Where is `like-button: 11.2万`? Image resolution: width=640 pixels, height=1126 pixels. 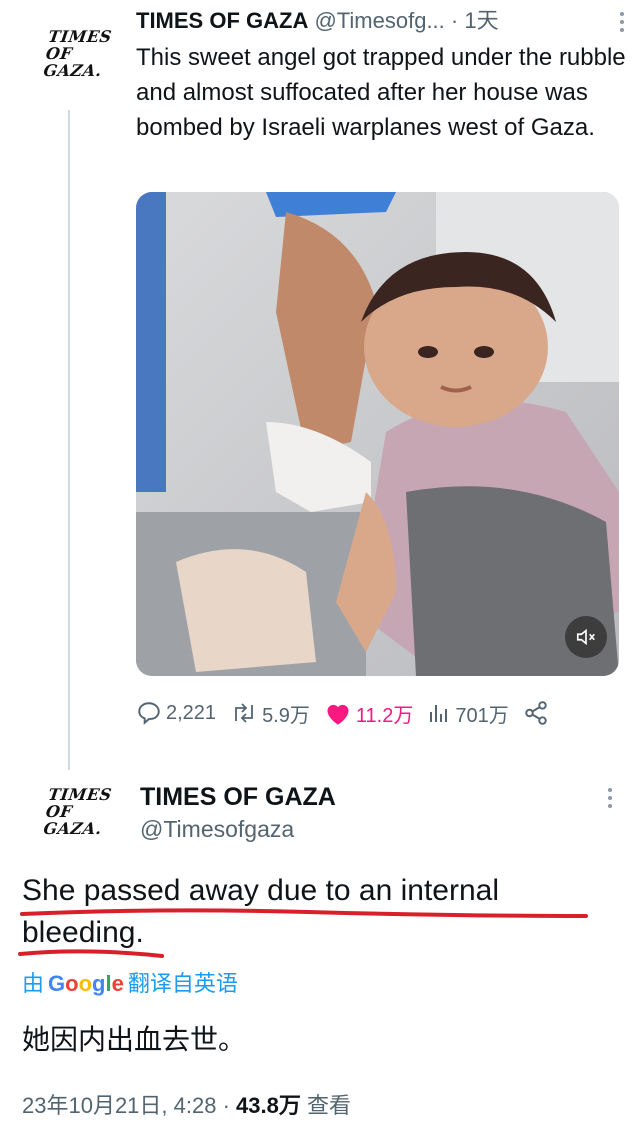 like-button: 11.2万 is located at coordinates (368, 713).